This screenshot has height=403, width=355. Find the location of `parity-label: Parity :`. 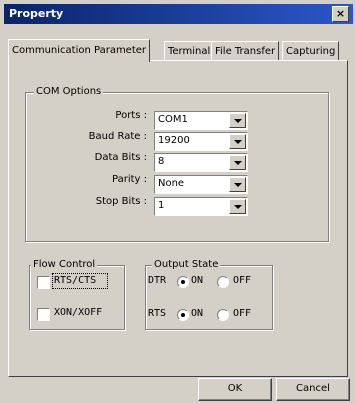

parity-label: Parity : is located at coordinates (129, 179).